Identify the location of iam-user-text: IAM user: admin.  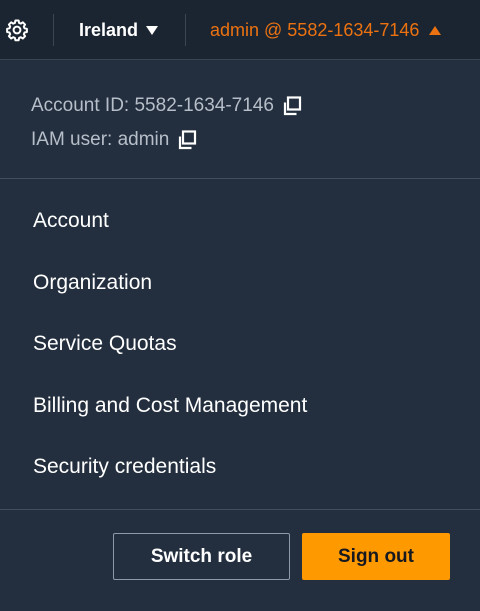
(100, 139).